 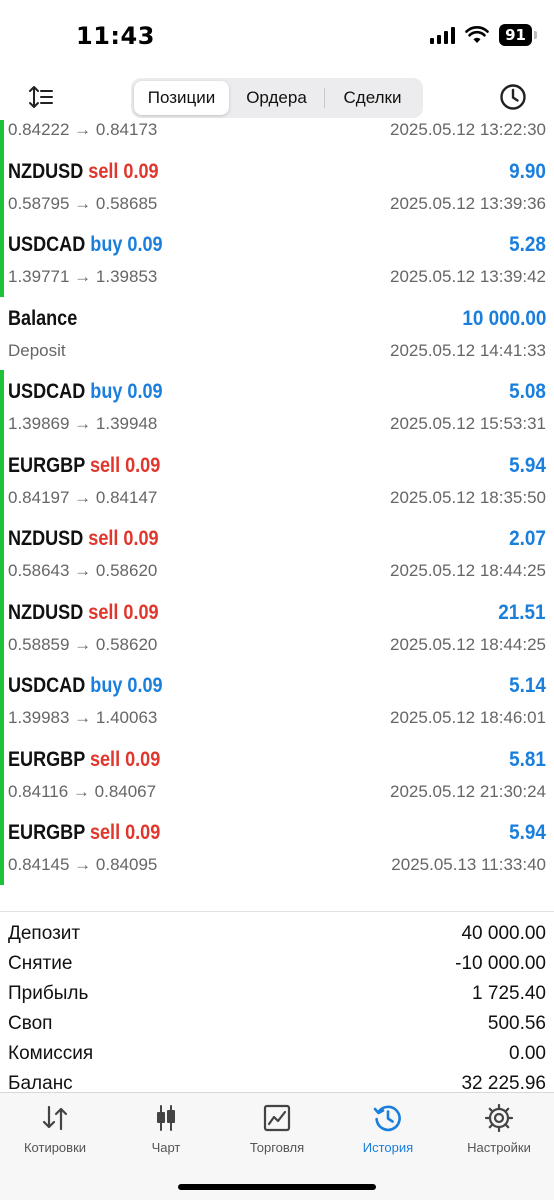 I want to click on deal-prices: 1.39983 → 1.40063, so click(x=83, y=717).